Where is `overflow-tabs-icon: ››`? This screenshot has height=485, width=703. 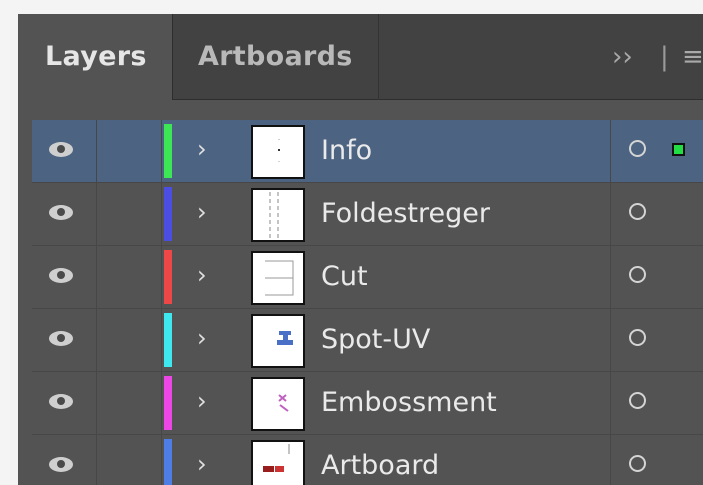
overflow-tabs-icon: ›› is located at coordinates (622, 57).